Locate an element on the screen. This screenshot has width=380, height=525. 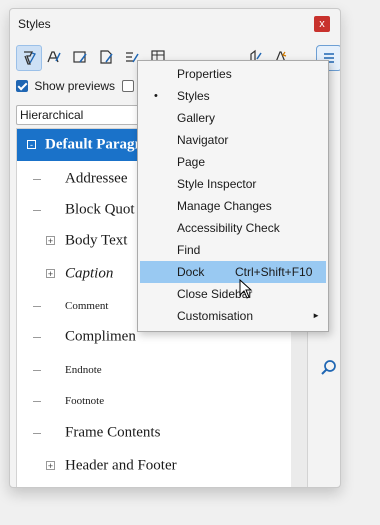
menu-item-navigator: Navigator is located at coordinates (233, 140).